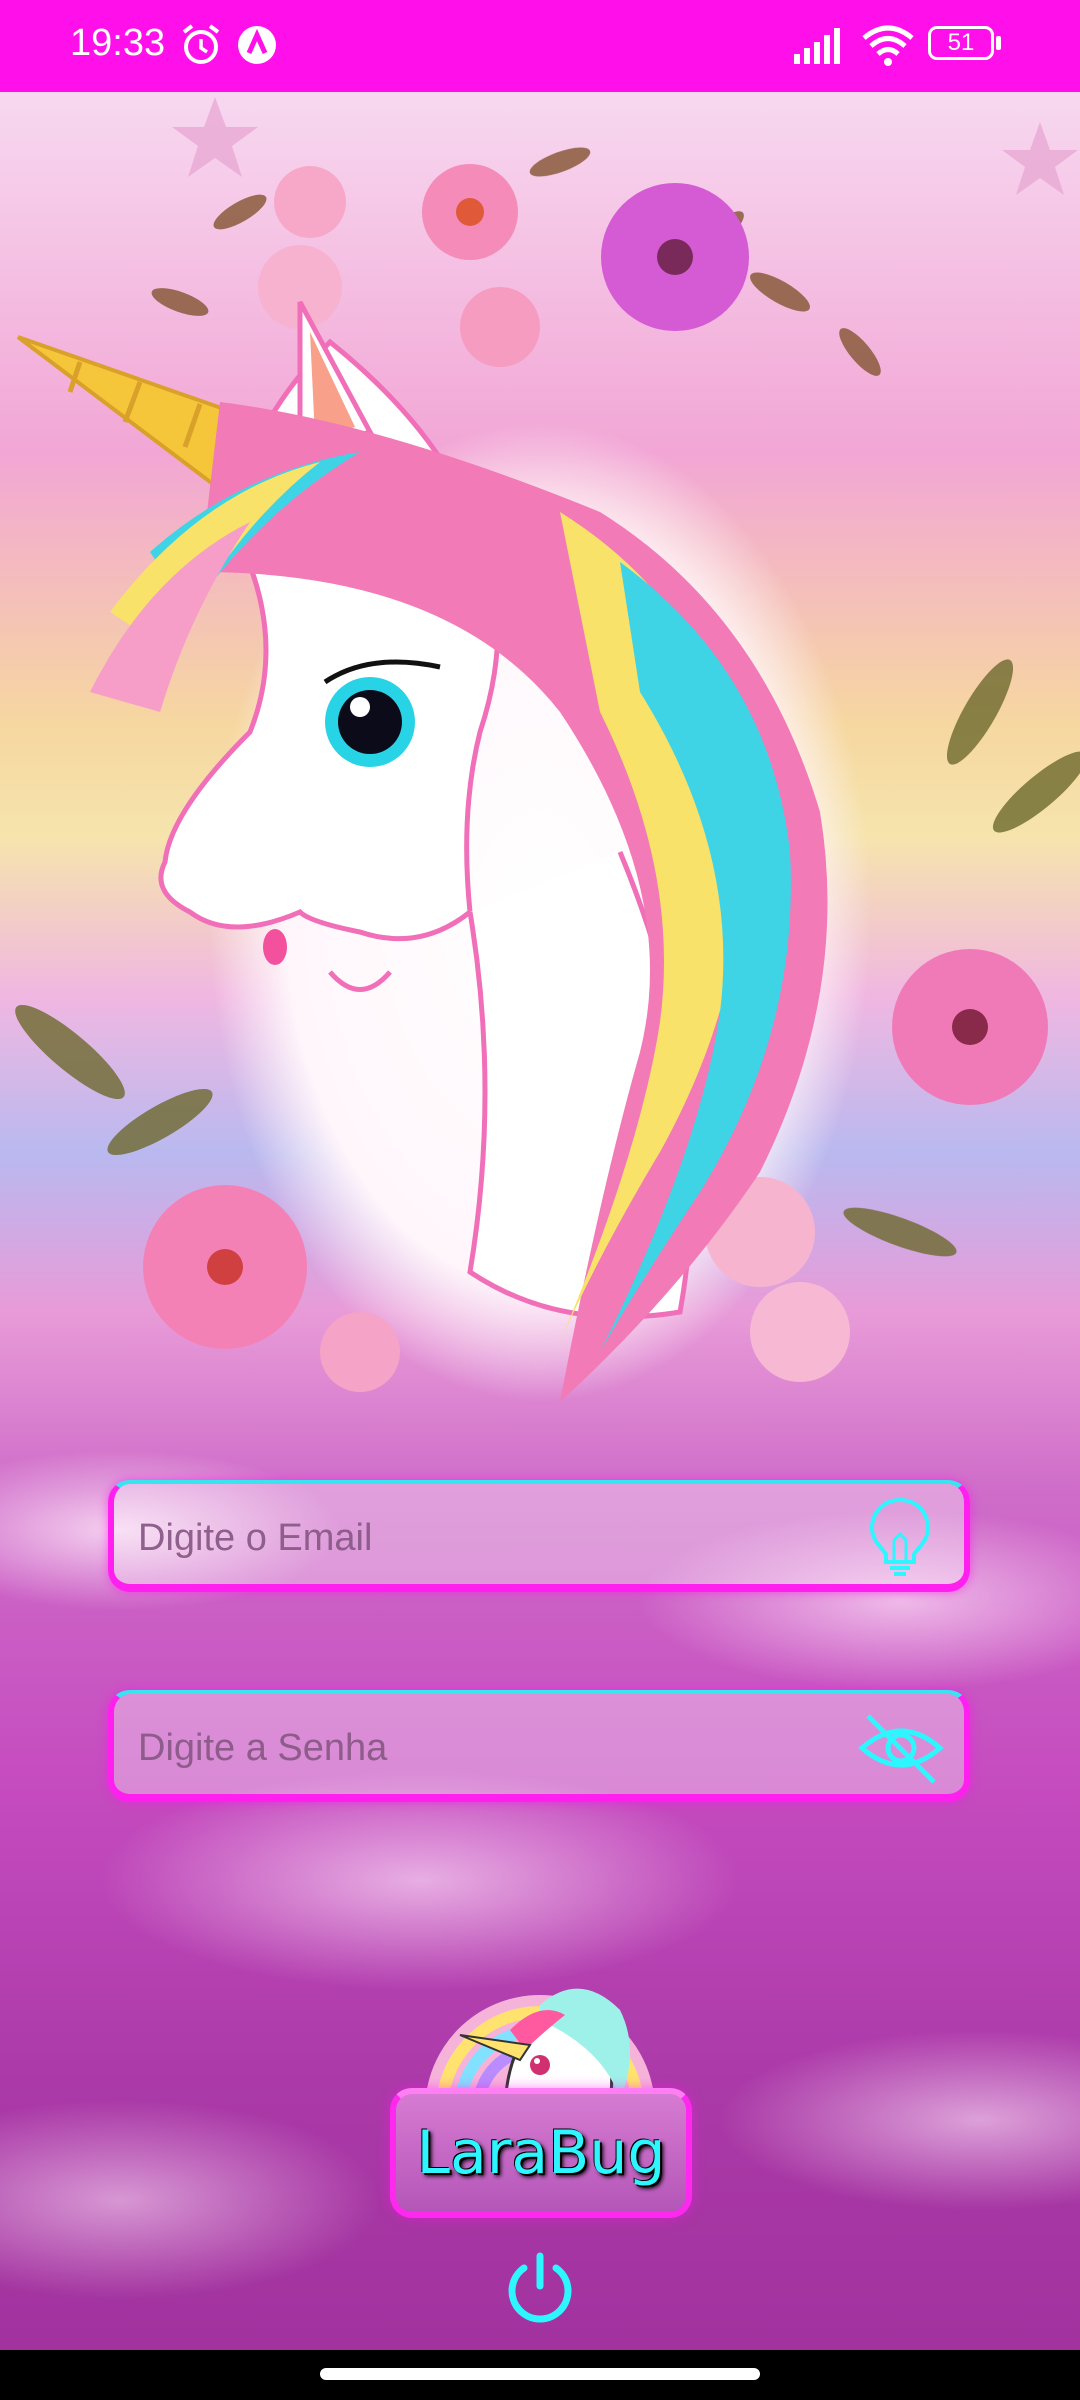 The height and width of the screenshot is (2400, 1080). I want to click on email-field, so click(539, 1536).